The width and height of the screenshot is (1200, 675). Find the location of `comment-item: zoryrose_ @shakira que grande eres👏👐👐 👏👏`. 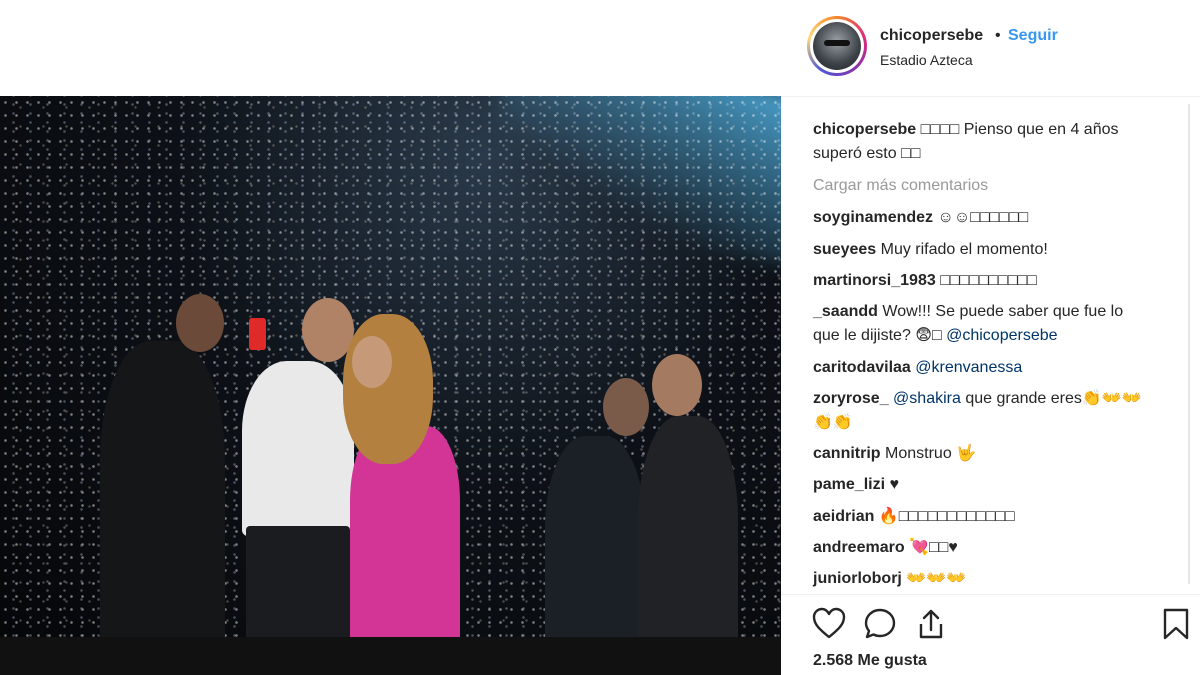

comment-item: zoryrose_ @shakira que grande eres👏👐👐 👏👏 is located at coordinates (993, 411).